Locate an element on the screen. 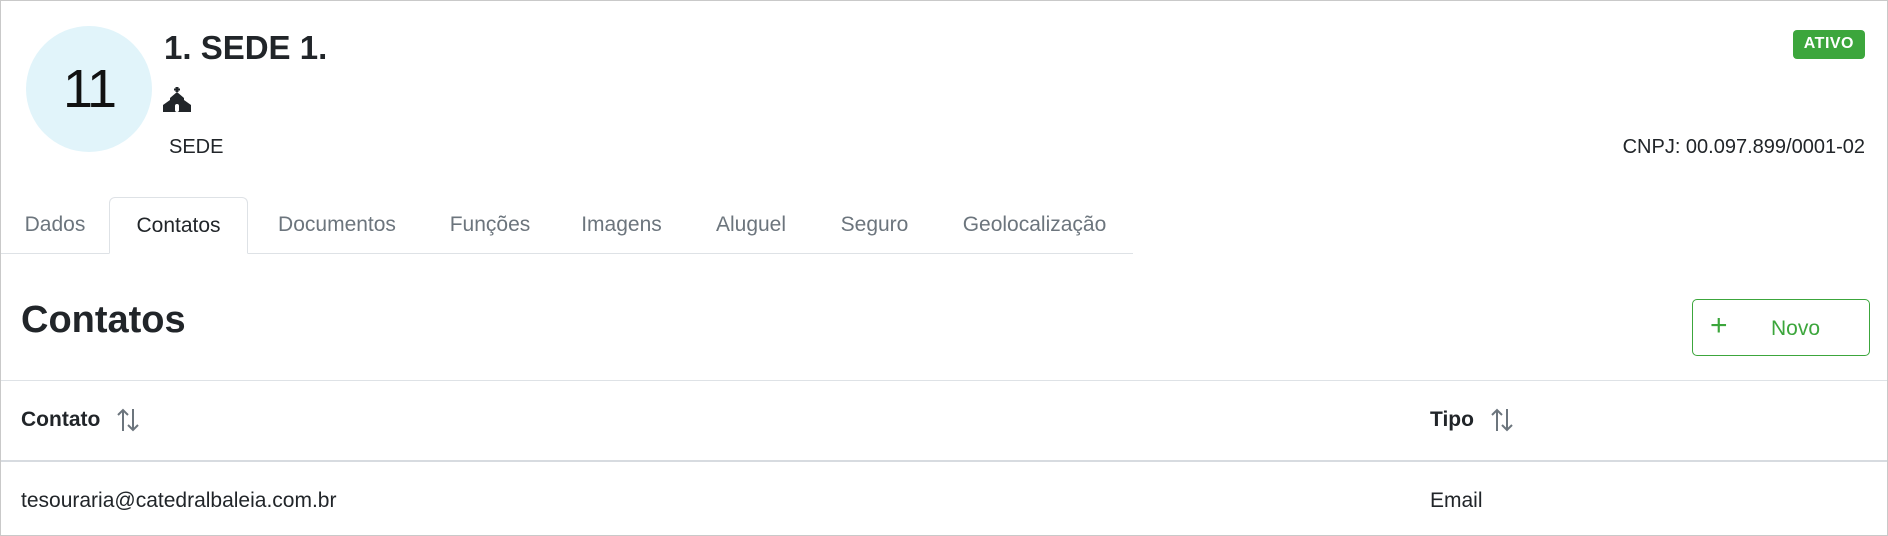 This screenshot has height=536, width=1888. plus-icon: + is located at coordinates (1719, 325).